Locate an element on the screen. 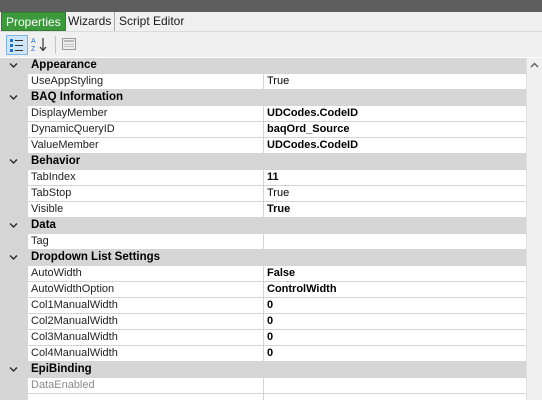 The width and height of the screenshot is (542, 400). property-name: Col1ManualWidth is located at coordinates (74, 305).